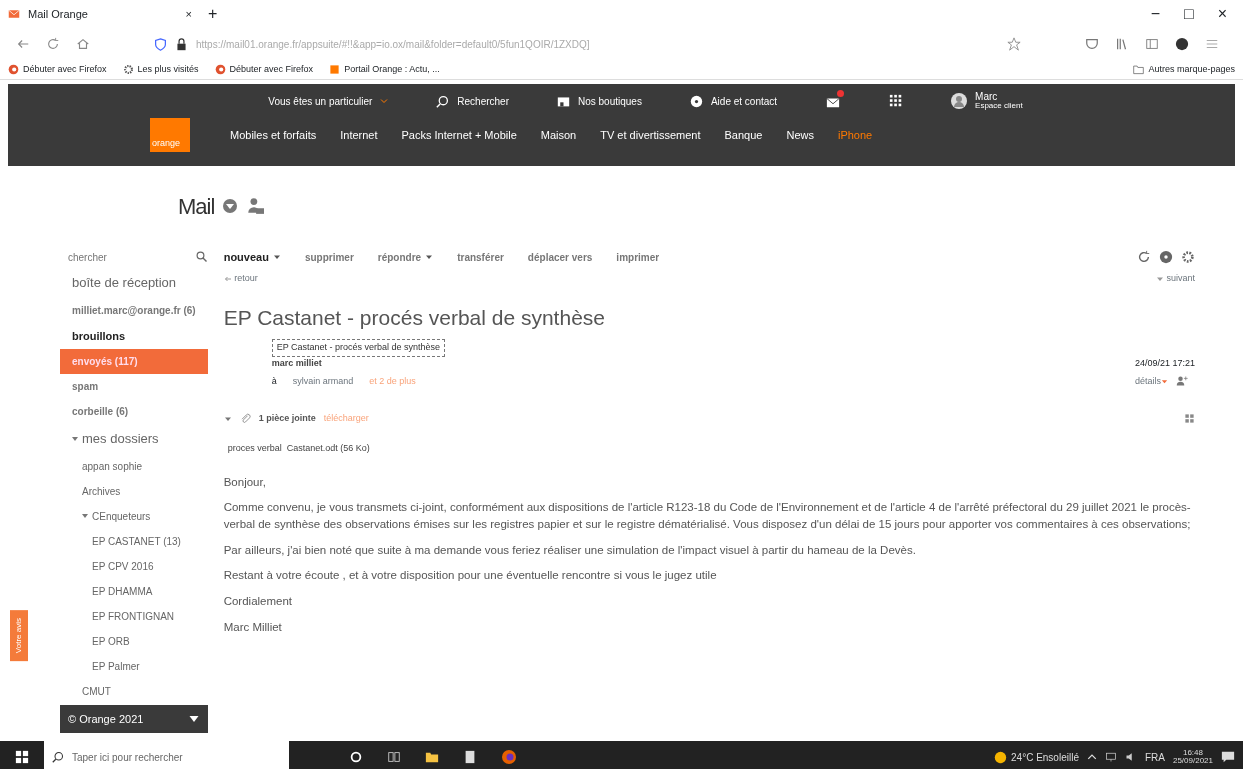 The height and width of the screenshot is (769, 1243). What do you see at coordinates (896, 101) in the screenshot?
I see `apps-grid-icon` at bounding box center [896, 101].